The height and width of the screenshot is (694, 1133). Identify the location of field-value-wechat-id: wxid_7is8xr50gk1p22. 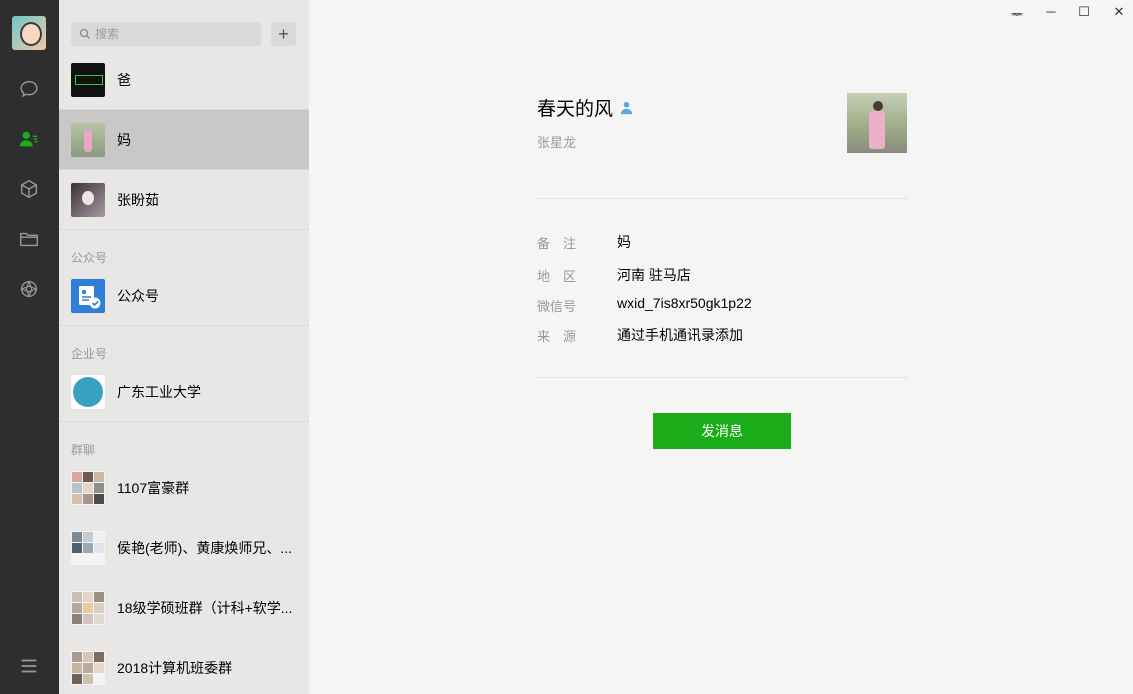
(684, 303).